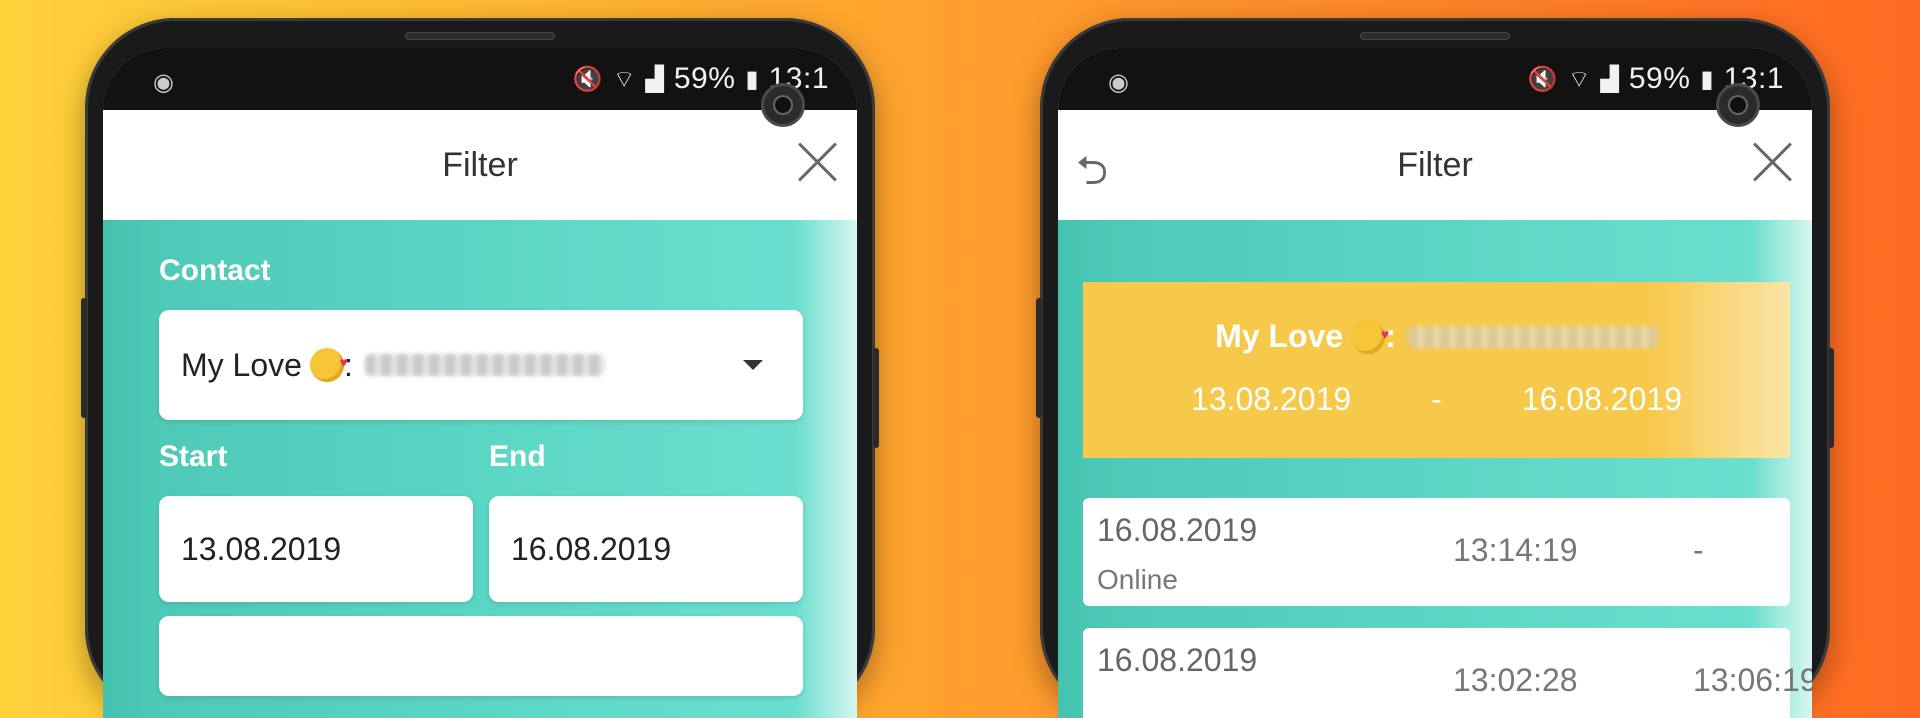 Image resolution: width=1920 pixels, height=718 pixels. Describe the element at coordinates (261, 548) in the screenshot. I see `start-date-value: 13.08.2019` at that location.